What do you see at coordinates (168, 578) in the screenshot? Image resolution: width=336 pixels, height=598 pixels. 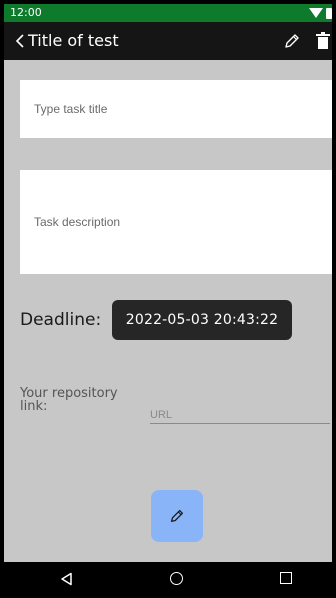 I see `navigation-bar` at bounding box center [168, 578].